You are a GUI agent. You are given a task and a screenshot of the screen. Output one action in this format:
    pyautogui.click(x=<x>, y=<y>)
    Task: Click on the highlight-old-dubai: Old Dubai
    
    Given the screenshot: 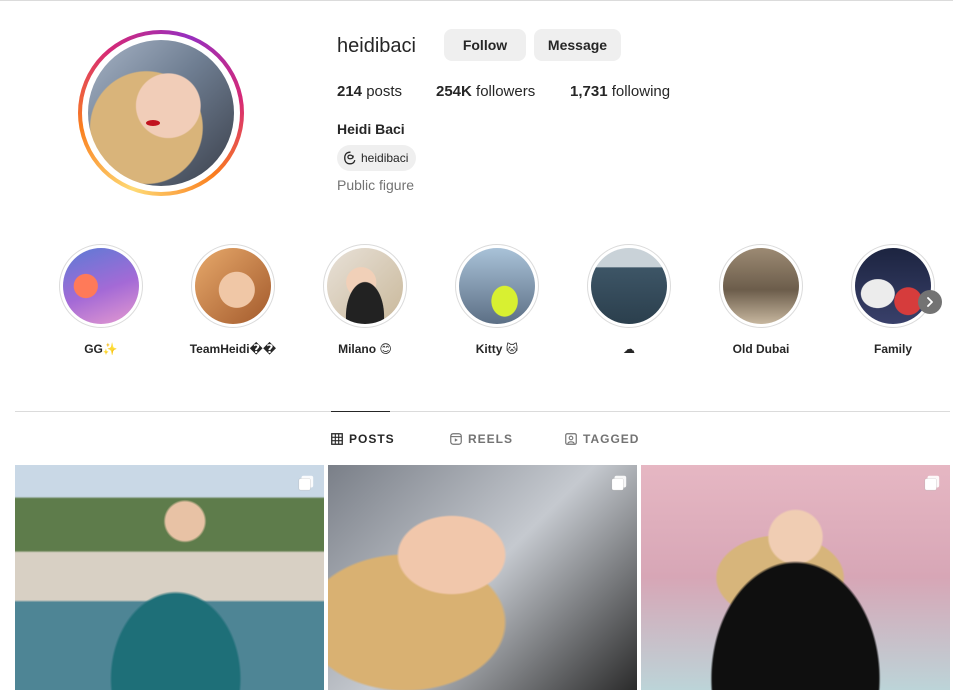 What is the action you would take?
    pyautogui.click(x=761, y=300)
    